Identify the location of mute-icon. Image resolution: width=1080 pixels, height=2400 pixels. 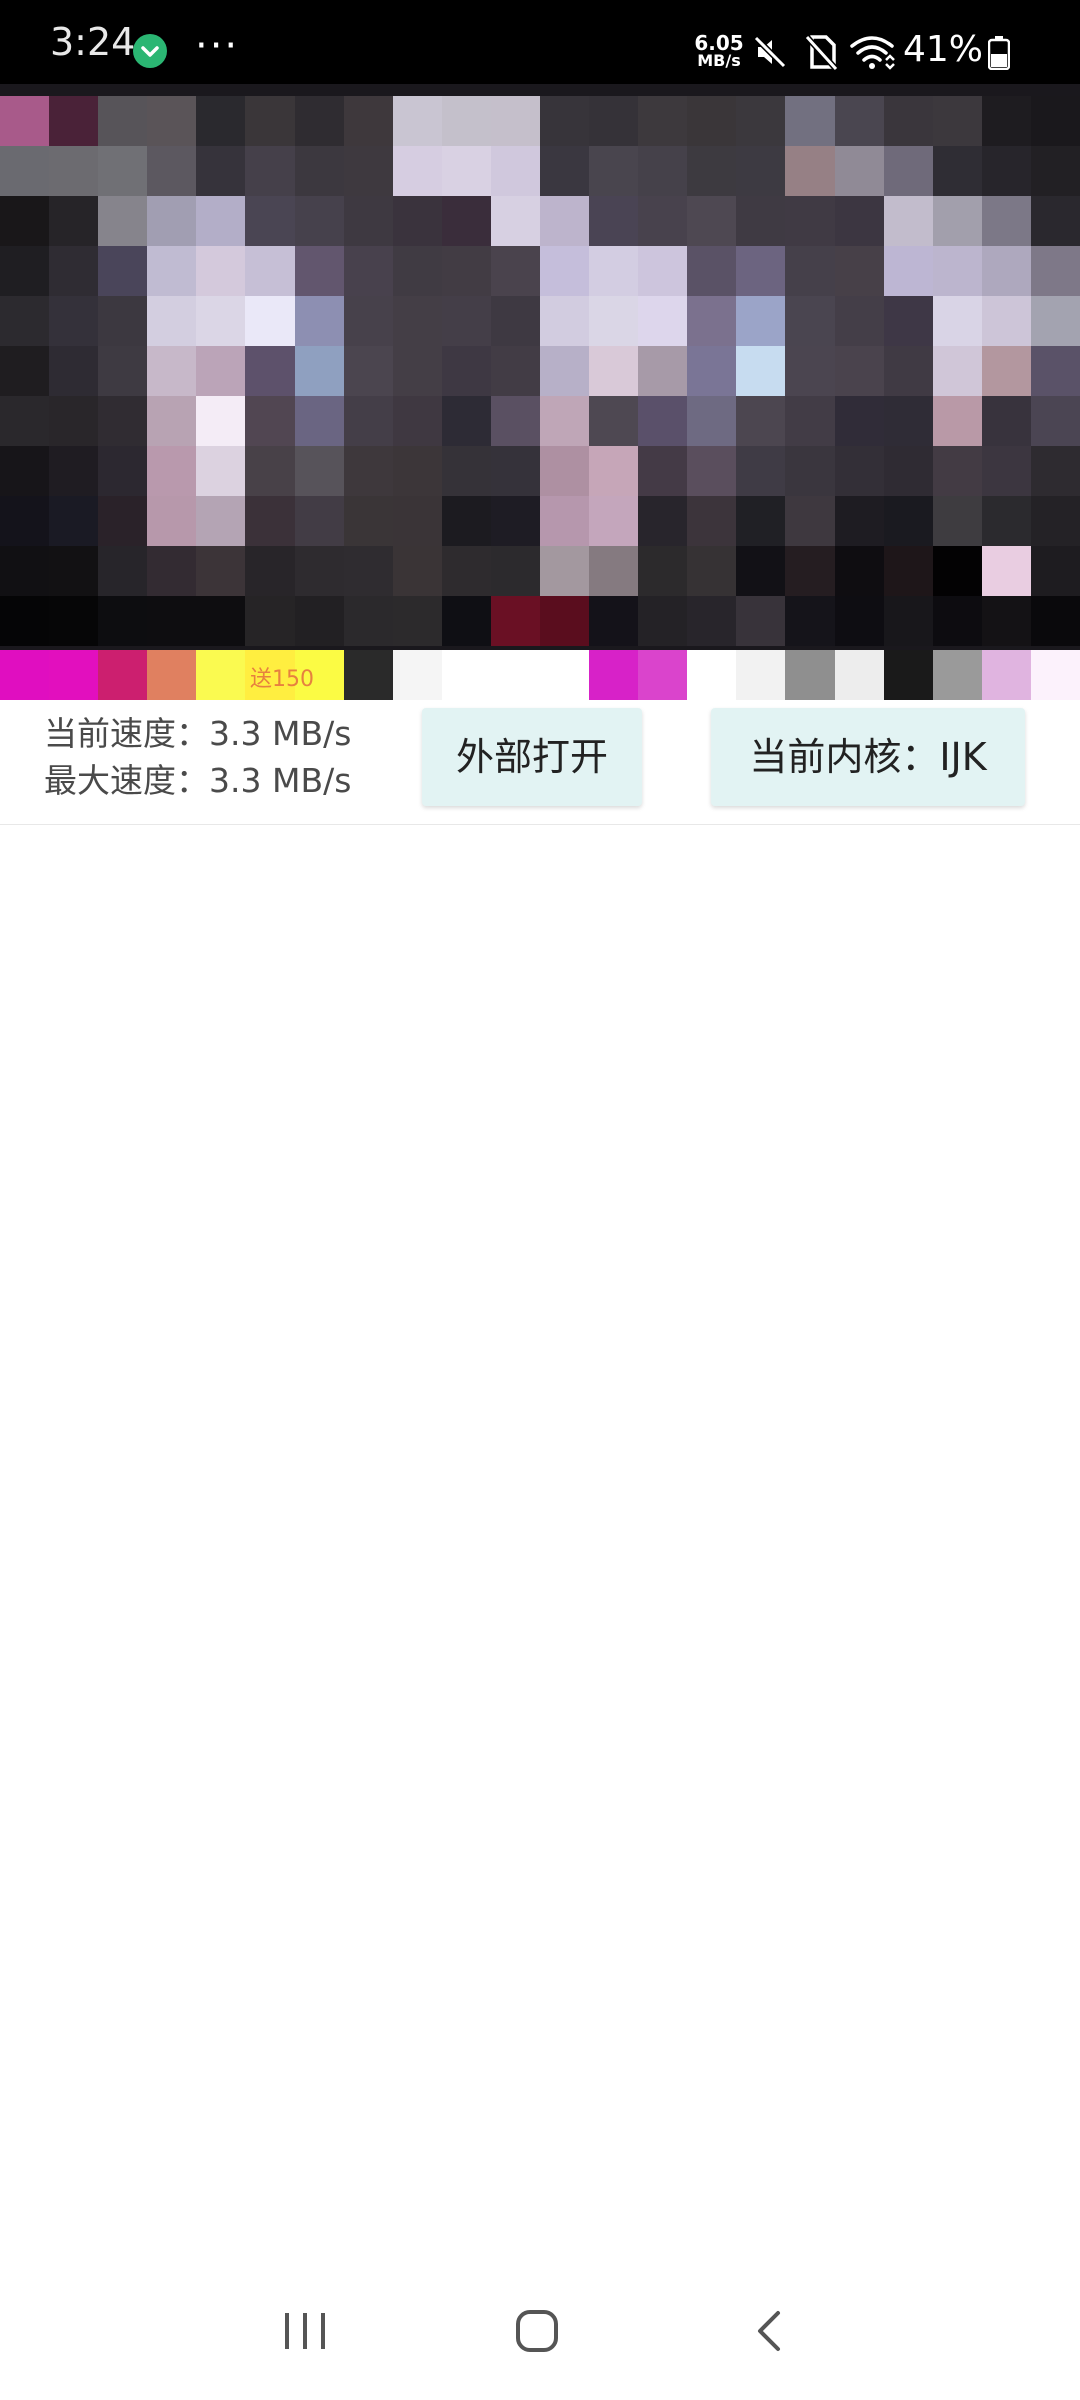
(770, 54).